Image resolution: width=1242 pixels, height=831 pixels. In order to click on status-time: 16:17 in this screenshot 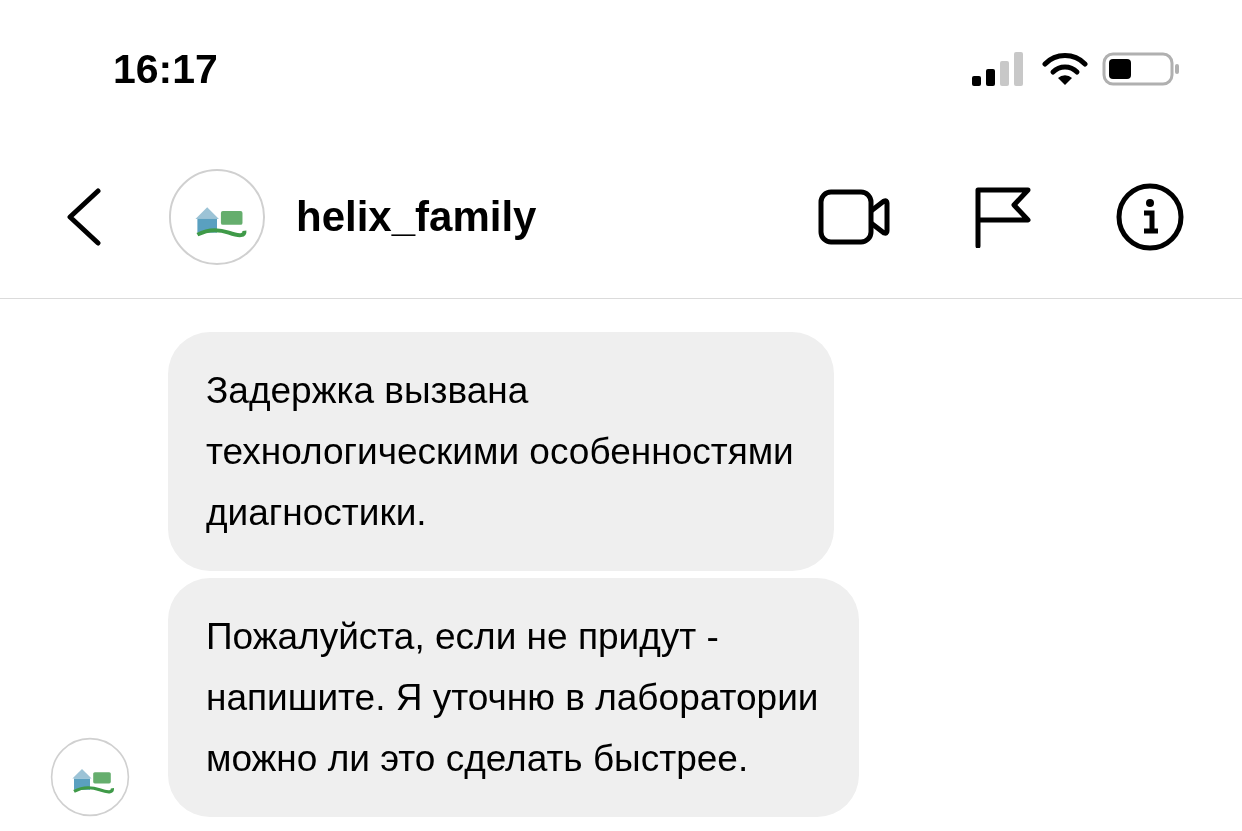, I will do `click(165, 69)`.